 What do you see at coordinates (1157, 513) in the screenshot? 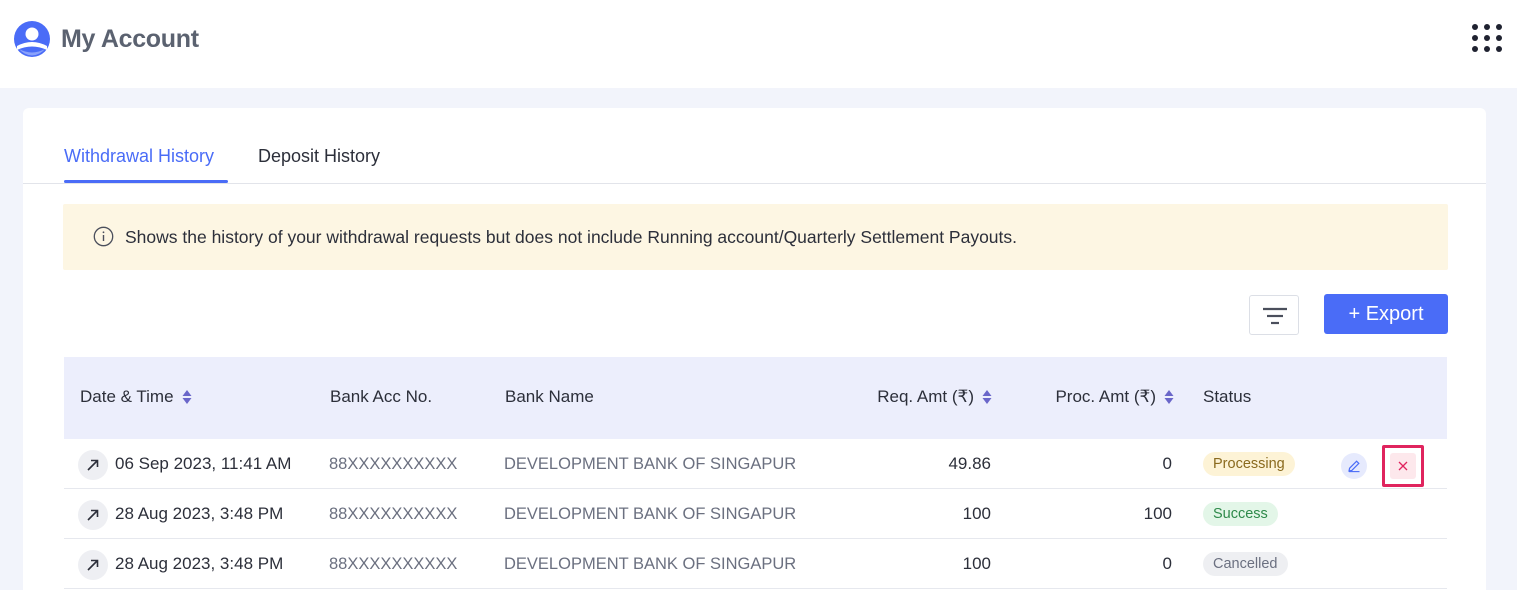
I see `cell-proc-amt: 100` at bounding box center [1157, 513].